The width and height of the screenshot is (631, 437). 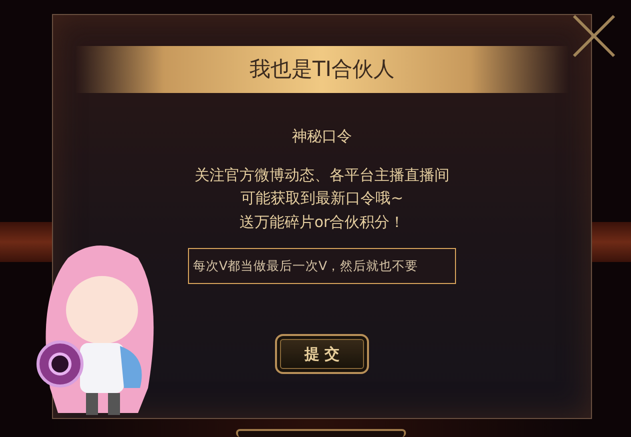 I want to click on subtitle: 神秘口令, so click(x=322, y=136).